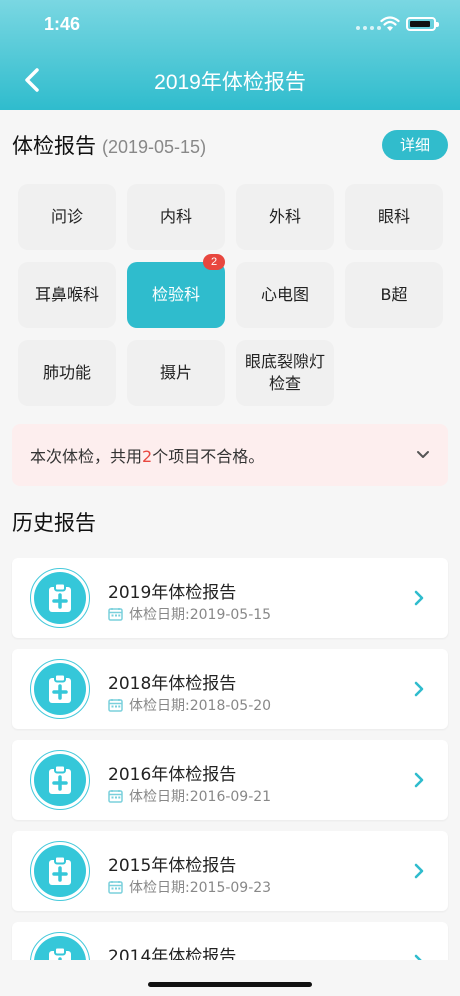  What do you see at coordinates (67, 373) in the screenshot?
I see `dept-feigongneng: 肺功能` at bounding box center [67, 373].